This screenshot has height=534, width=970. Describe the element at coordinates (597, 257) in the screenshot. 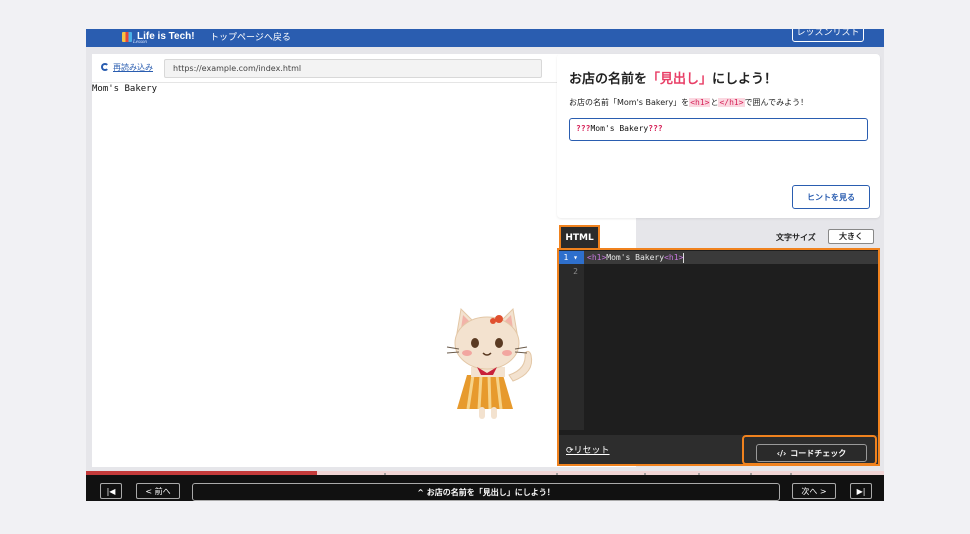

I see `code-open-tag: <h1>` at that location.